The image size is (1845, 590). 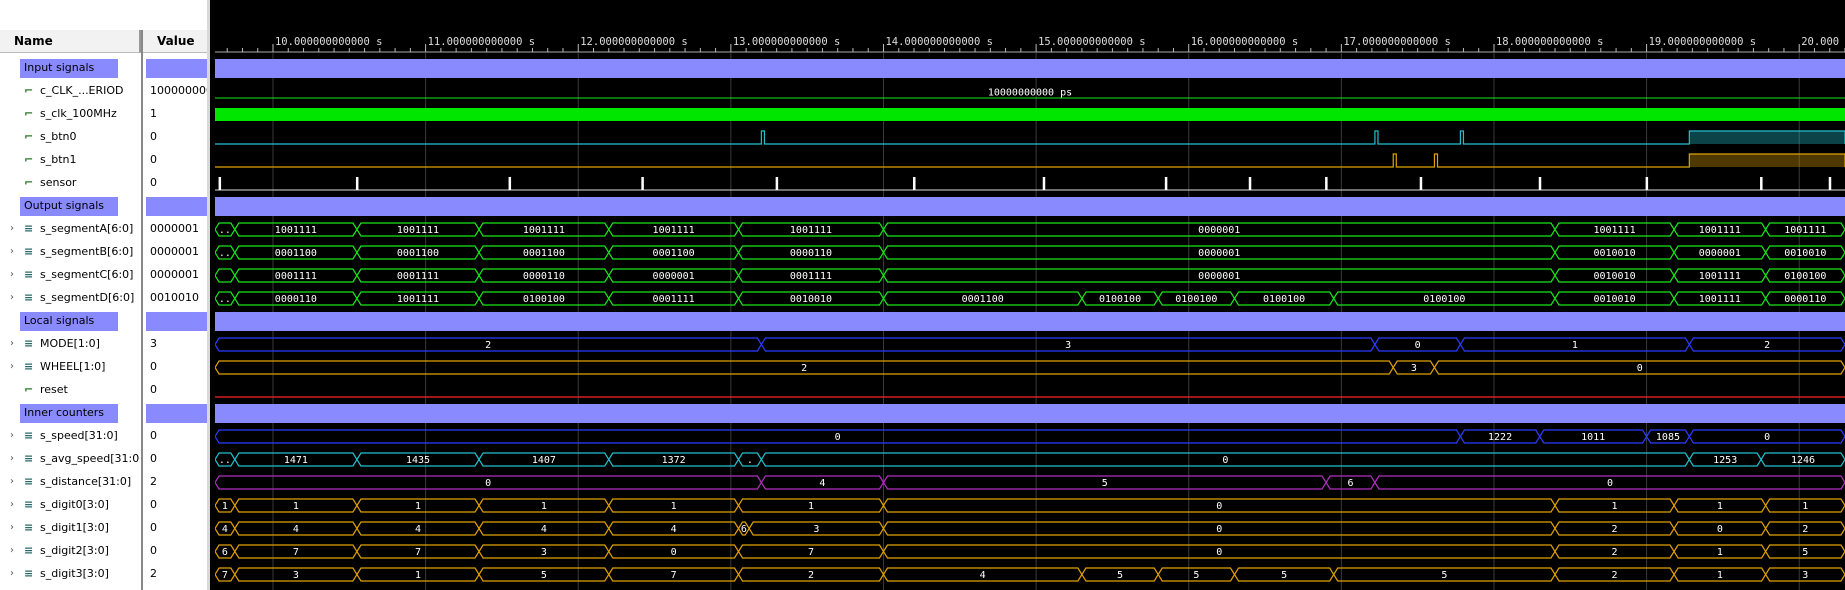 I want to click on wave-s-digit2: 6 7 7 3 0 7 0 2 1 5, so click(x=1030, y=551).